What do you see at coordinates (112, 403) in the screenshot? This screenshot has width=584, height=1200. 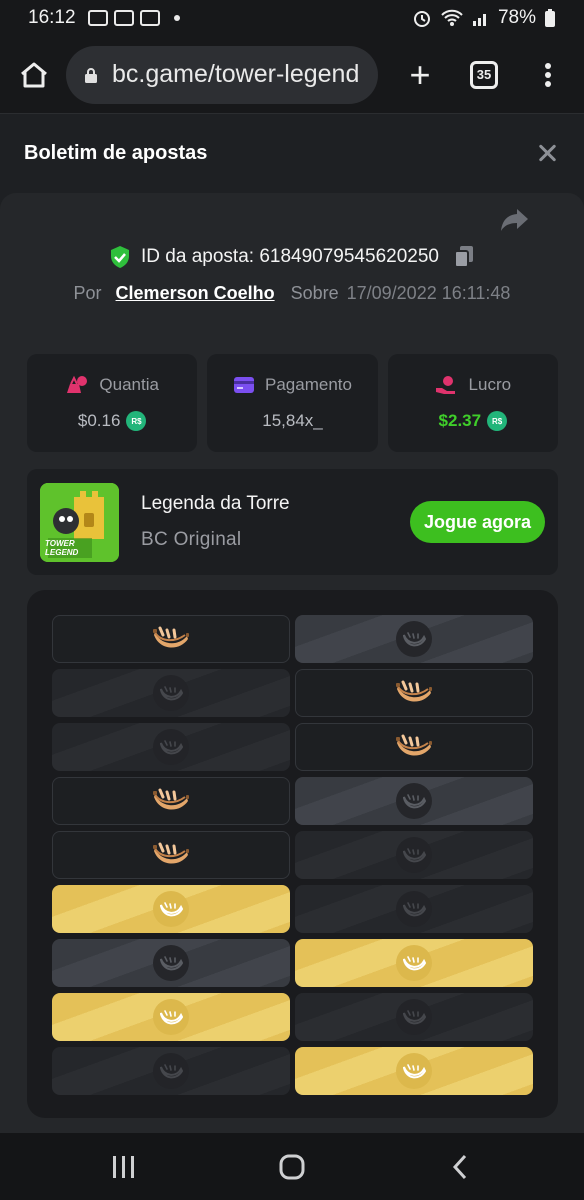 I see `stat-amount: Quantia $0.16 R$` at bounding box center [112, 403].